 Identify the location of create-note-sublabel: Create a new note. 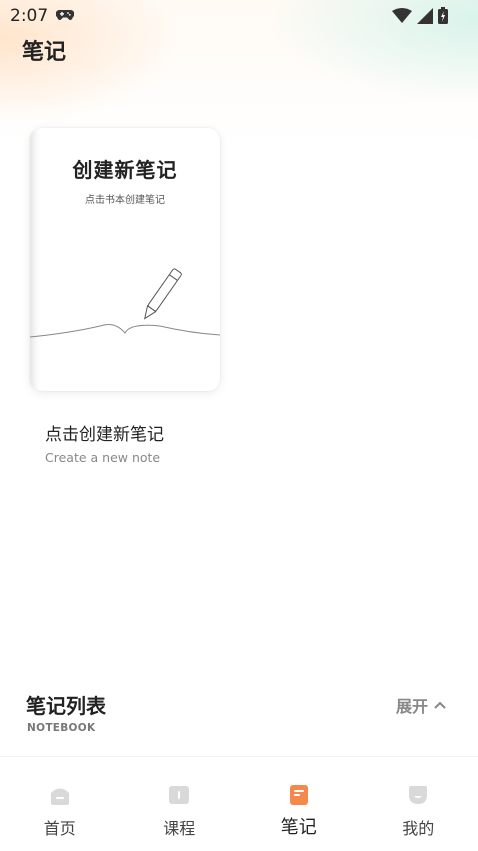
(102, 457).